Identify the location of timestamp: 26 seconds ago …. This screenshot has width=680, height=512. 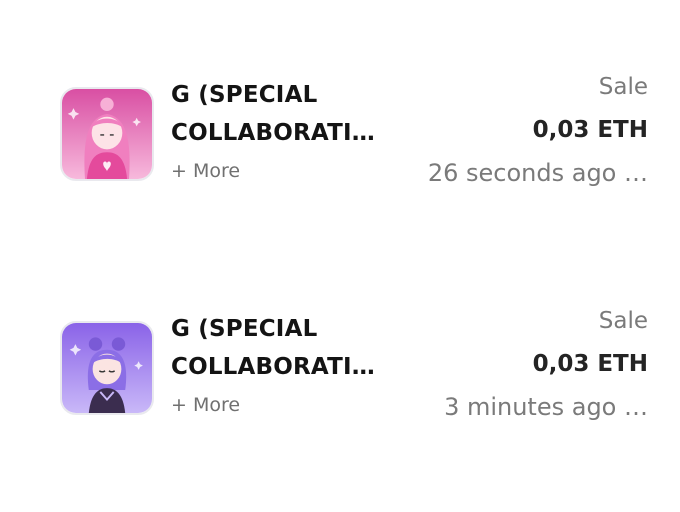
(538, 173).